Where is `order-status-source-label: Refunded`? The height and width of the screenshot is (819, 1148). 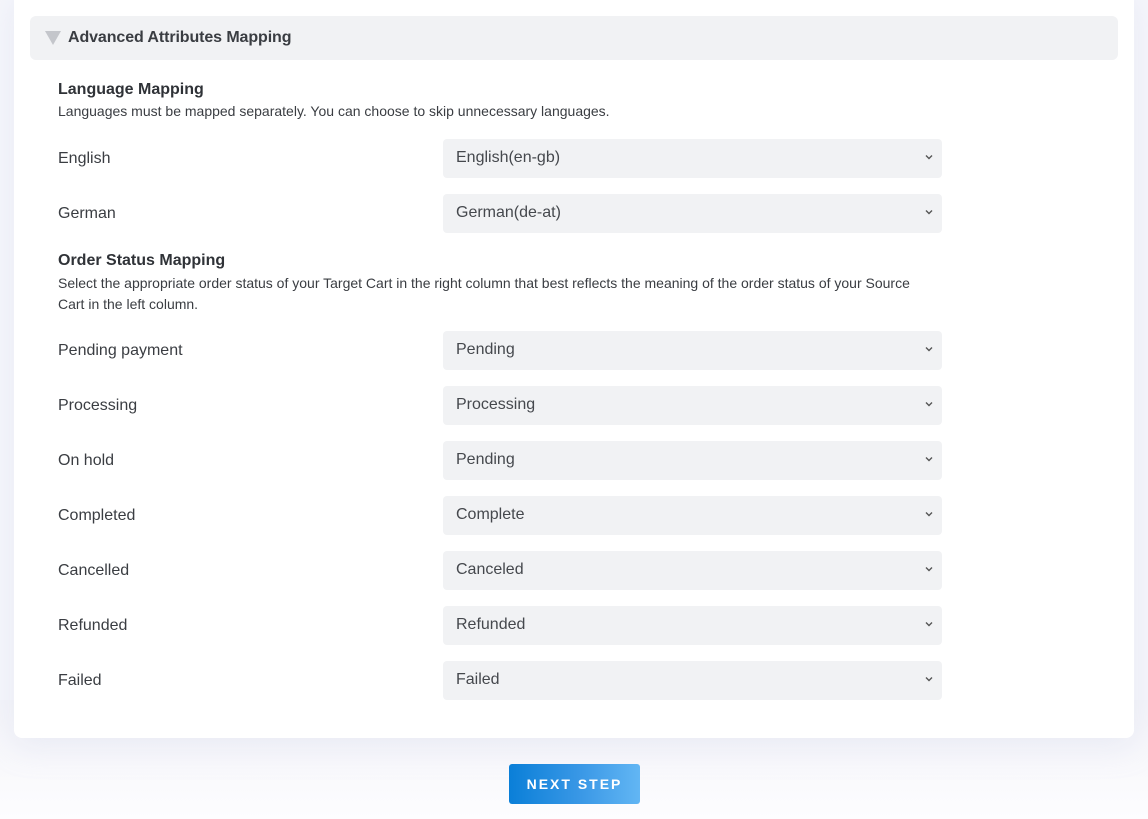
order-status-source-label: Refunded is located at coordinates (93, 625).